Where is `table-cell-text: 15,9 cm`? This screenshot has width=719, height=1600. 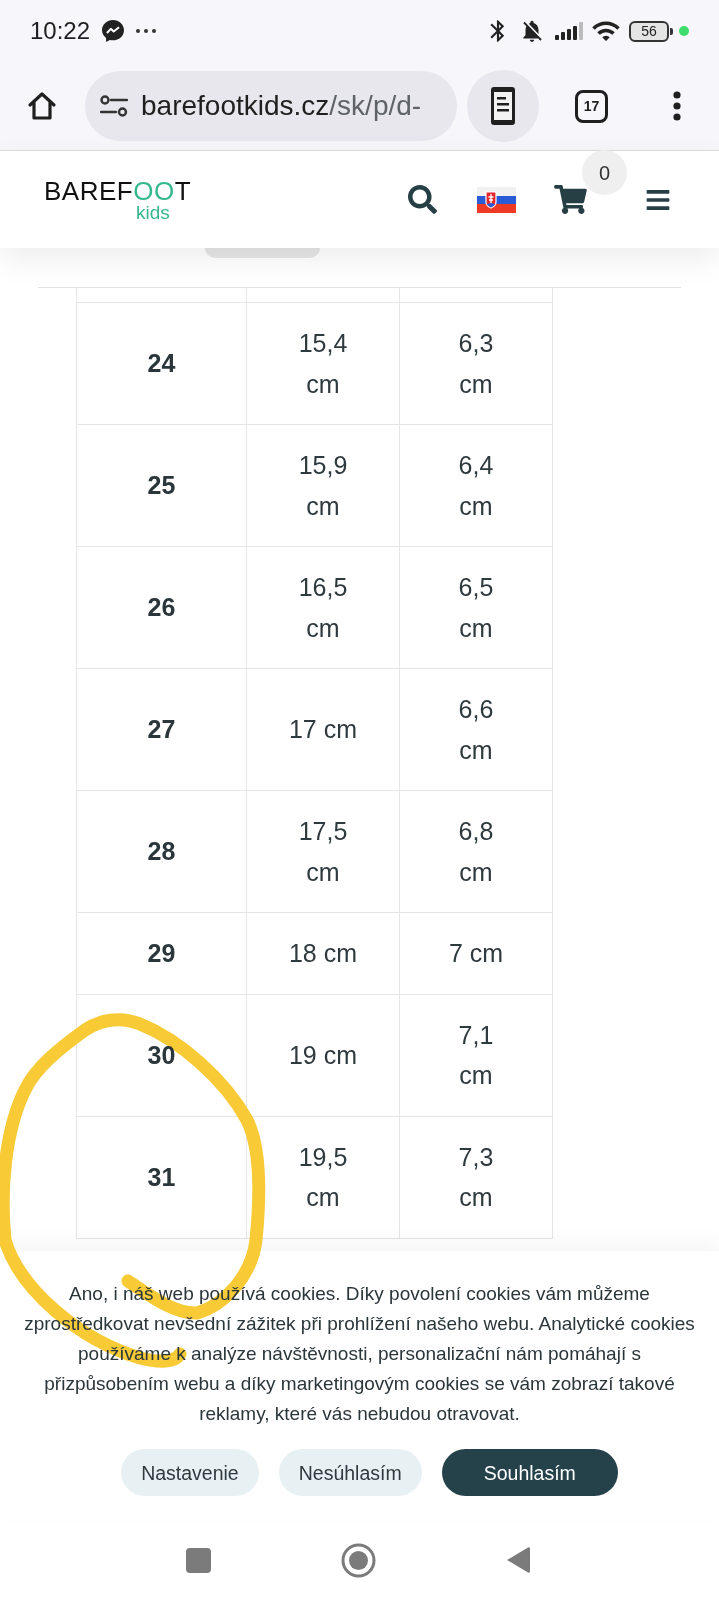 table-cell-text: 15,9 cm is located at coordinates (323, 486).